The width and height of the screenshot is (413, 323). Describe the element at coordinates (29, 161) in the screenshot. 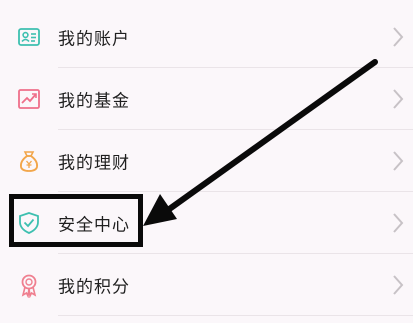

I see `money-bag-icon` at that location.